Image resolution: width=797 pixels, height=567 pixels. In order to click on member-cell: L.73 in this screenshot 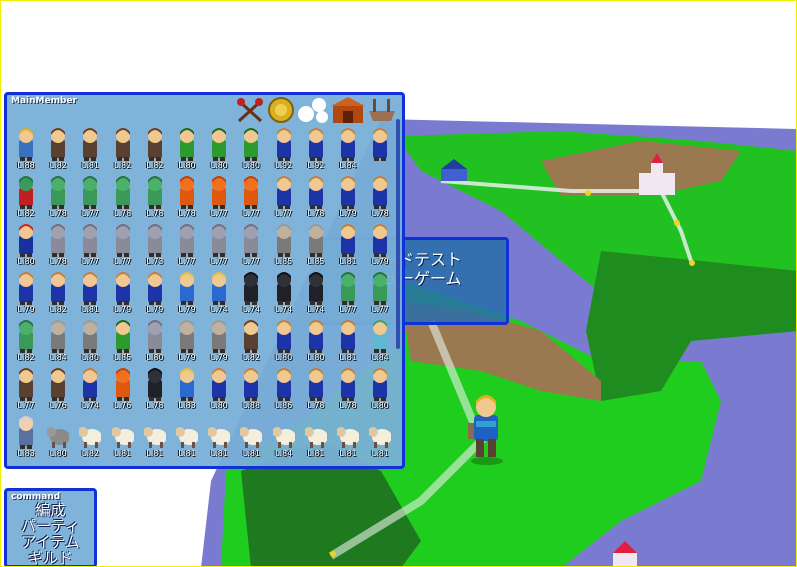, I will do `click(155, 243)`.